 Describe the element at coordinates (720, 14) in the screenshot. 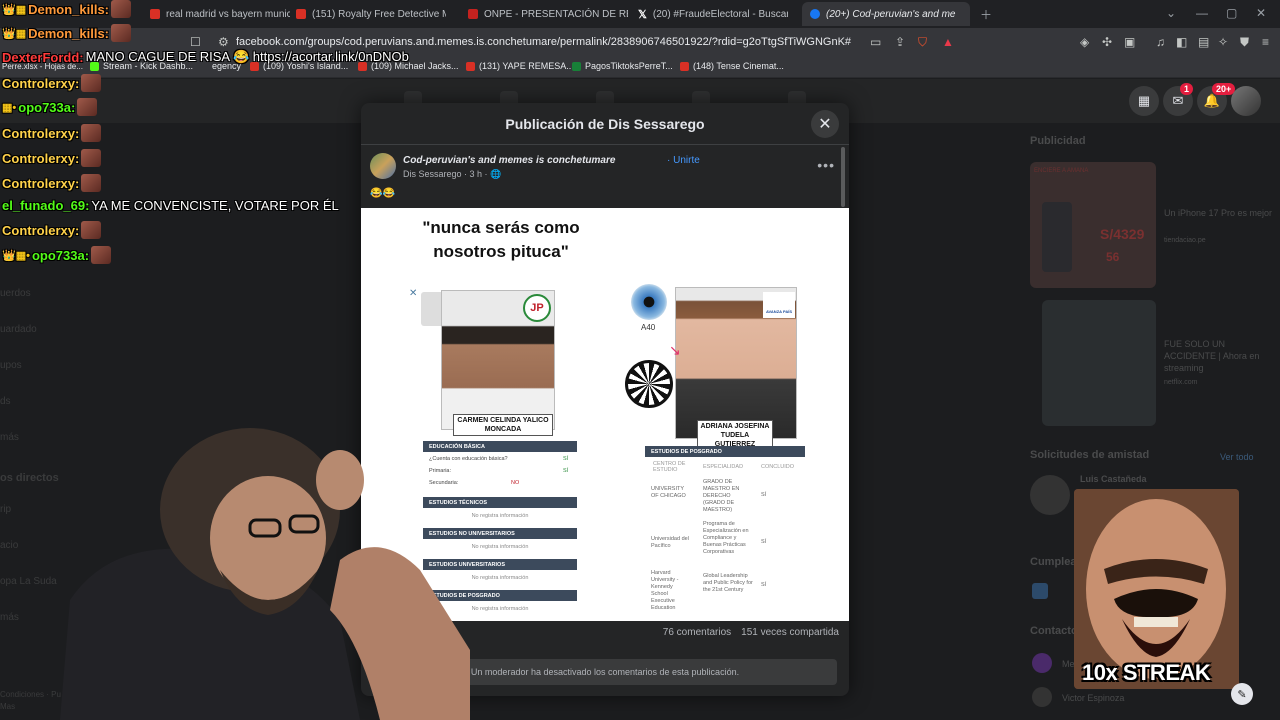

I see `tab-label: (20) #FraudeElectoral - Buscar / X` at that location.